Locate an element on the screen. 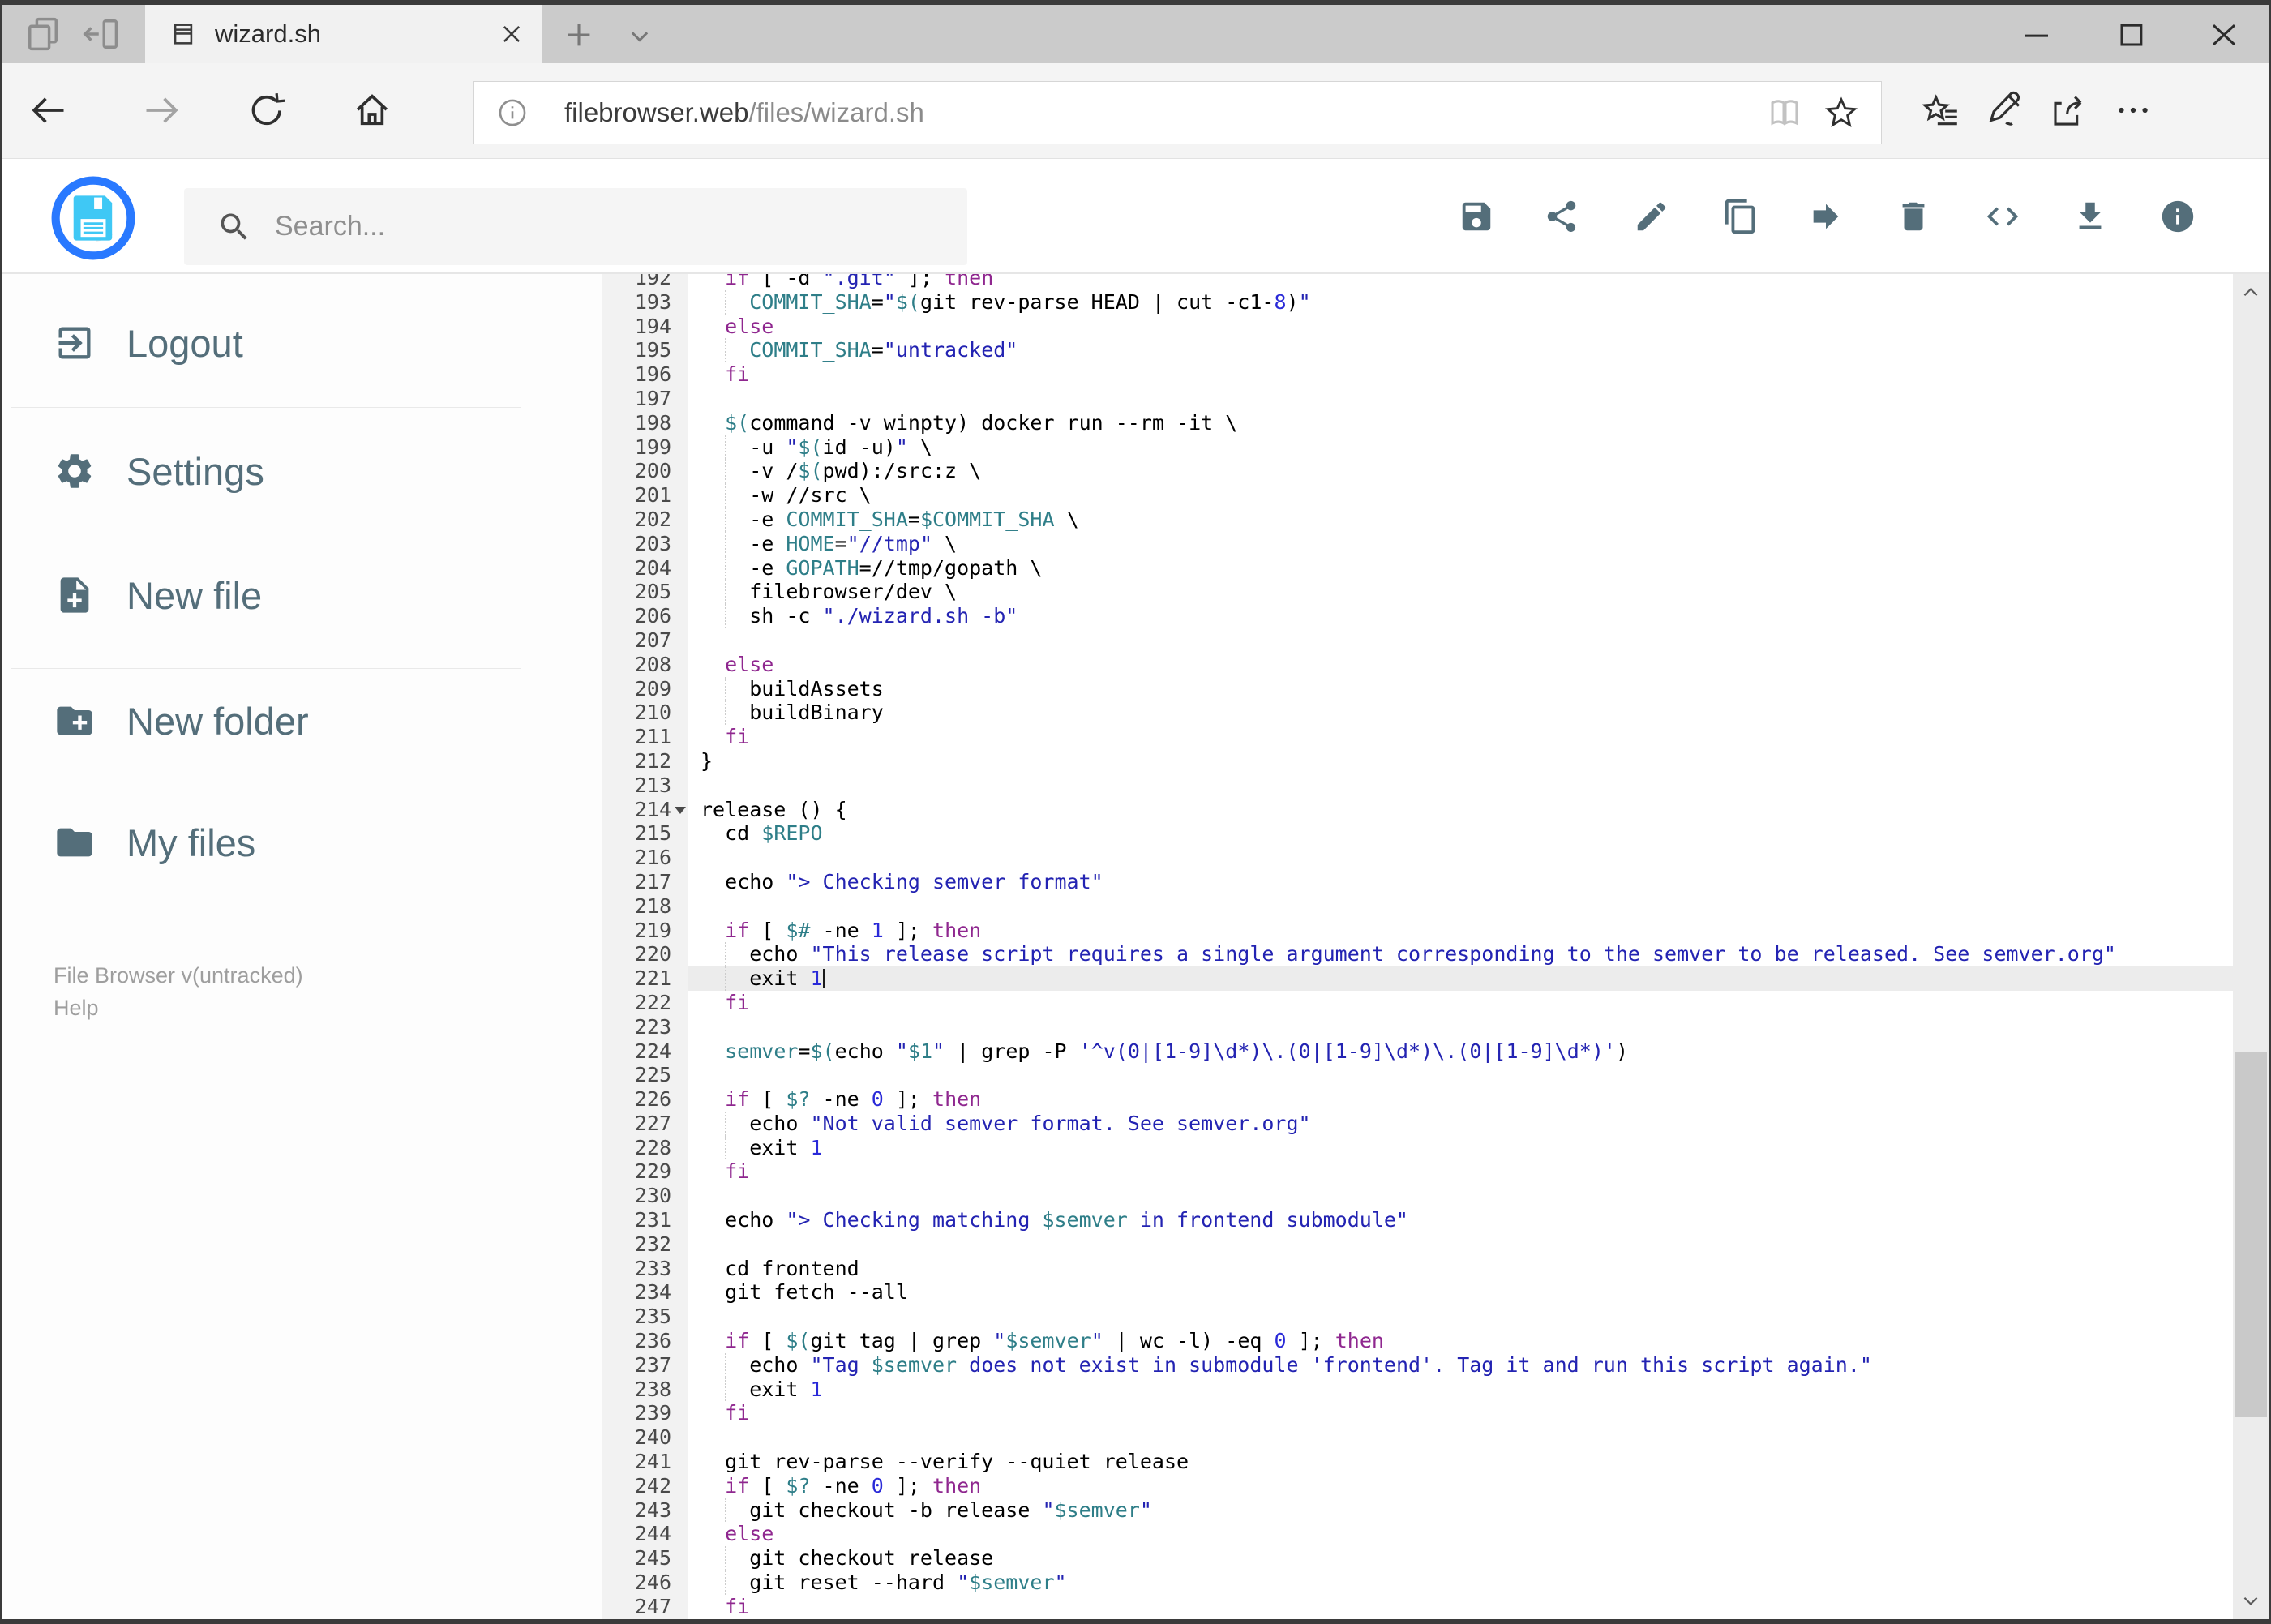 The height and width of the screenshot is (1624, 2271). more-icon is located at coordinates (2133, 111).